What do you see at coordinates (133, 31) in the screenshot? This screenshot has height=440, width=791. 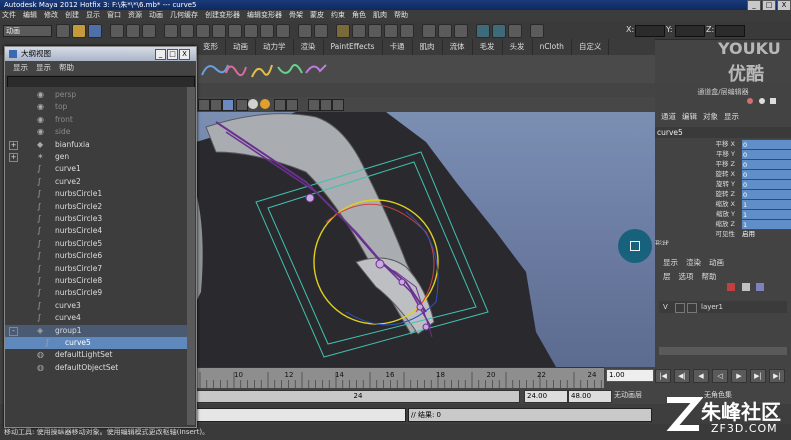 I see `select-object-icon` at bounding box center [133, 31].